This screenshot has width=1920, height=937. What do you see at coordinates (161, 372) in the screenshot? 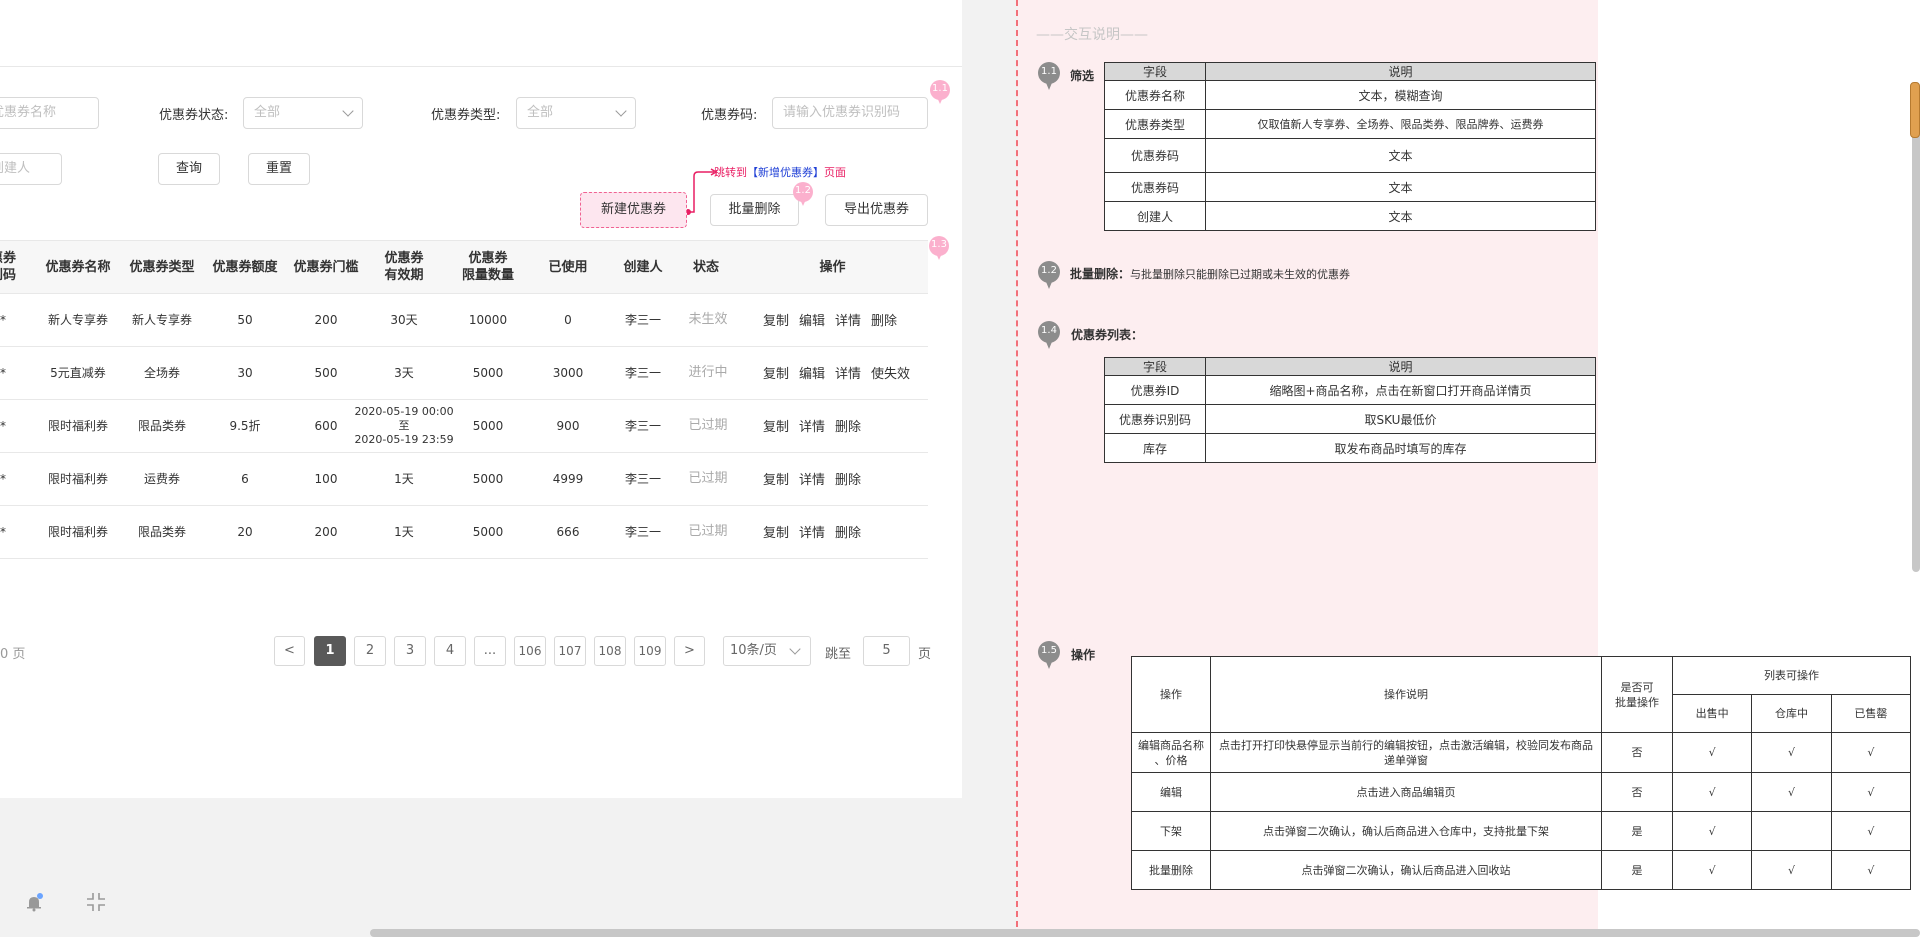
I see `cell-type: 全场券` at bounding box center [161, 372].